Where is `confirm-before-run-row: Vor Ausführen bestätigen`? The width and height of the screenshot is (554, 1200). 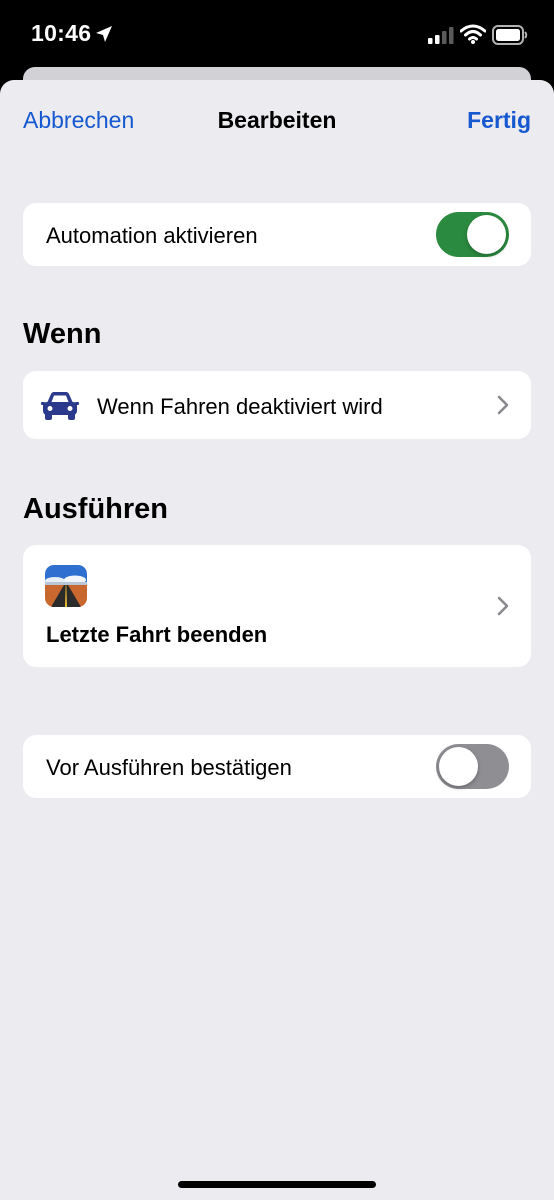
confirm-before-run-row: Vor Ausführen bestätigen is located at coordinates (277, 766).